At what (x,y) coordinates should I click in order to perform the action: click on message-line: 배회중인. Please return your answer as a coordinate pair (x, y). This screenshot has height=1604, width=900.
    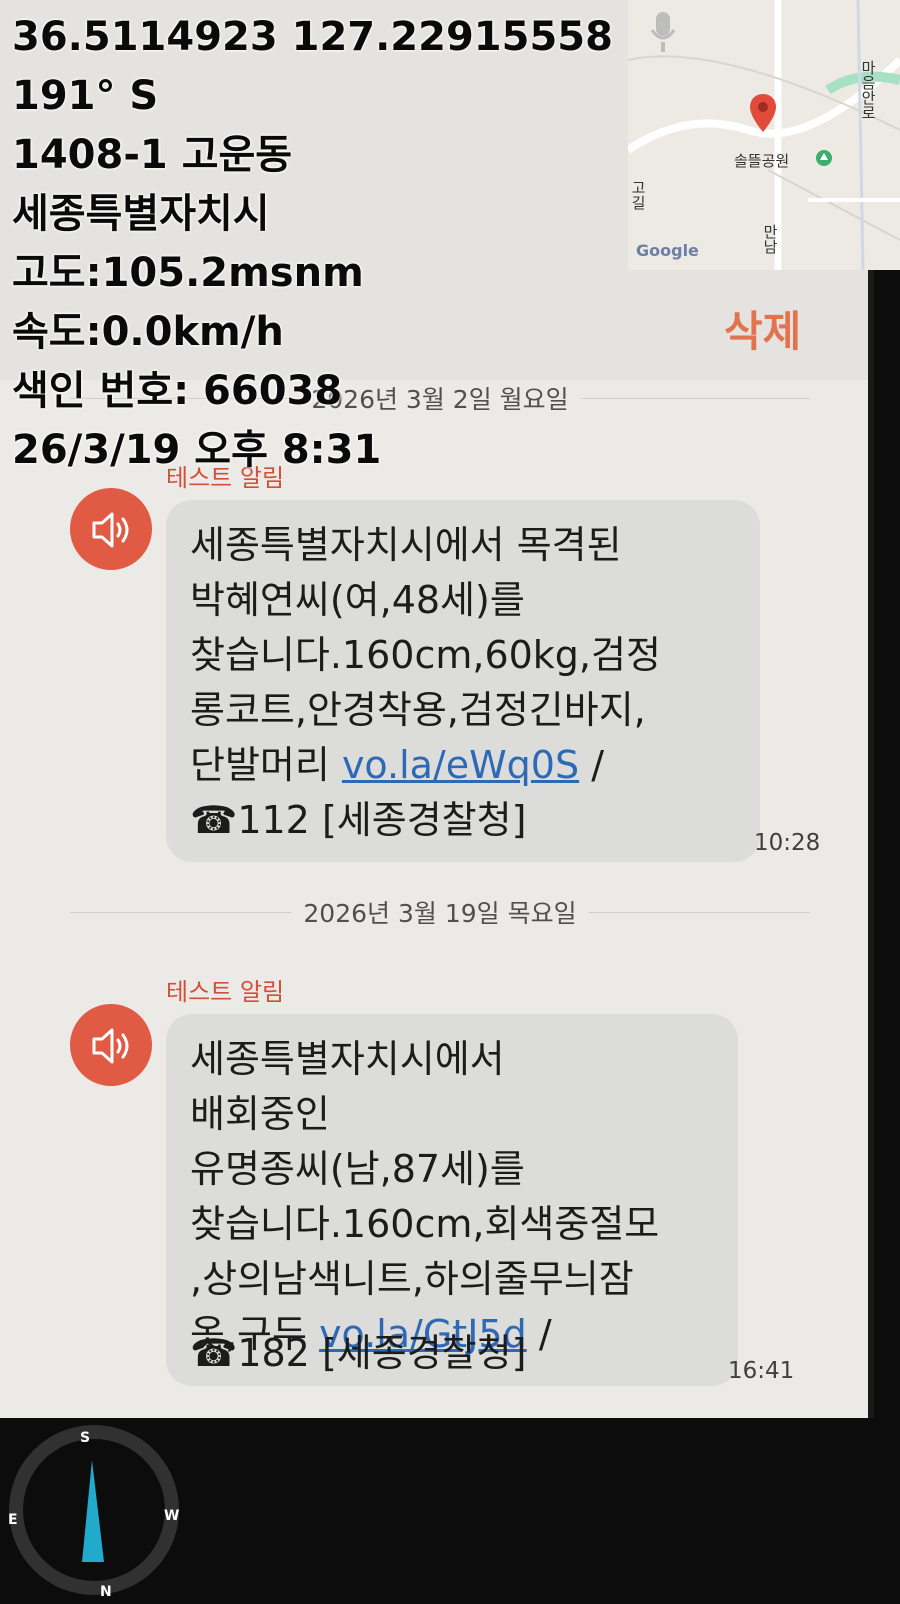
    Looking at the image, I should click on (260, 1114).